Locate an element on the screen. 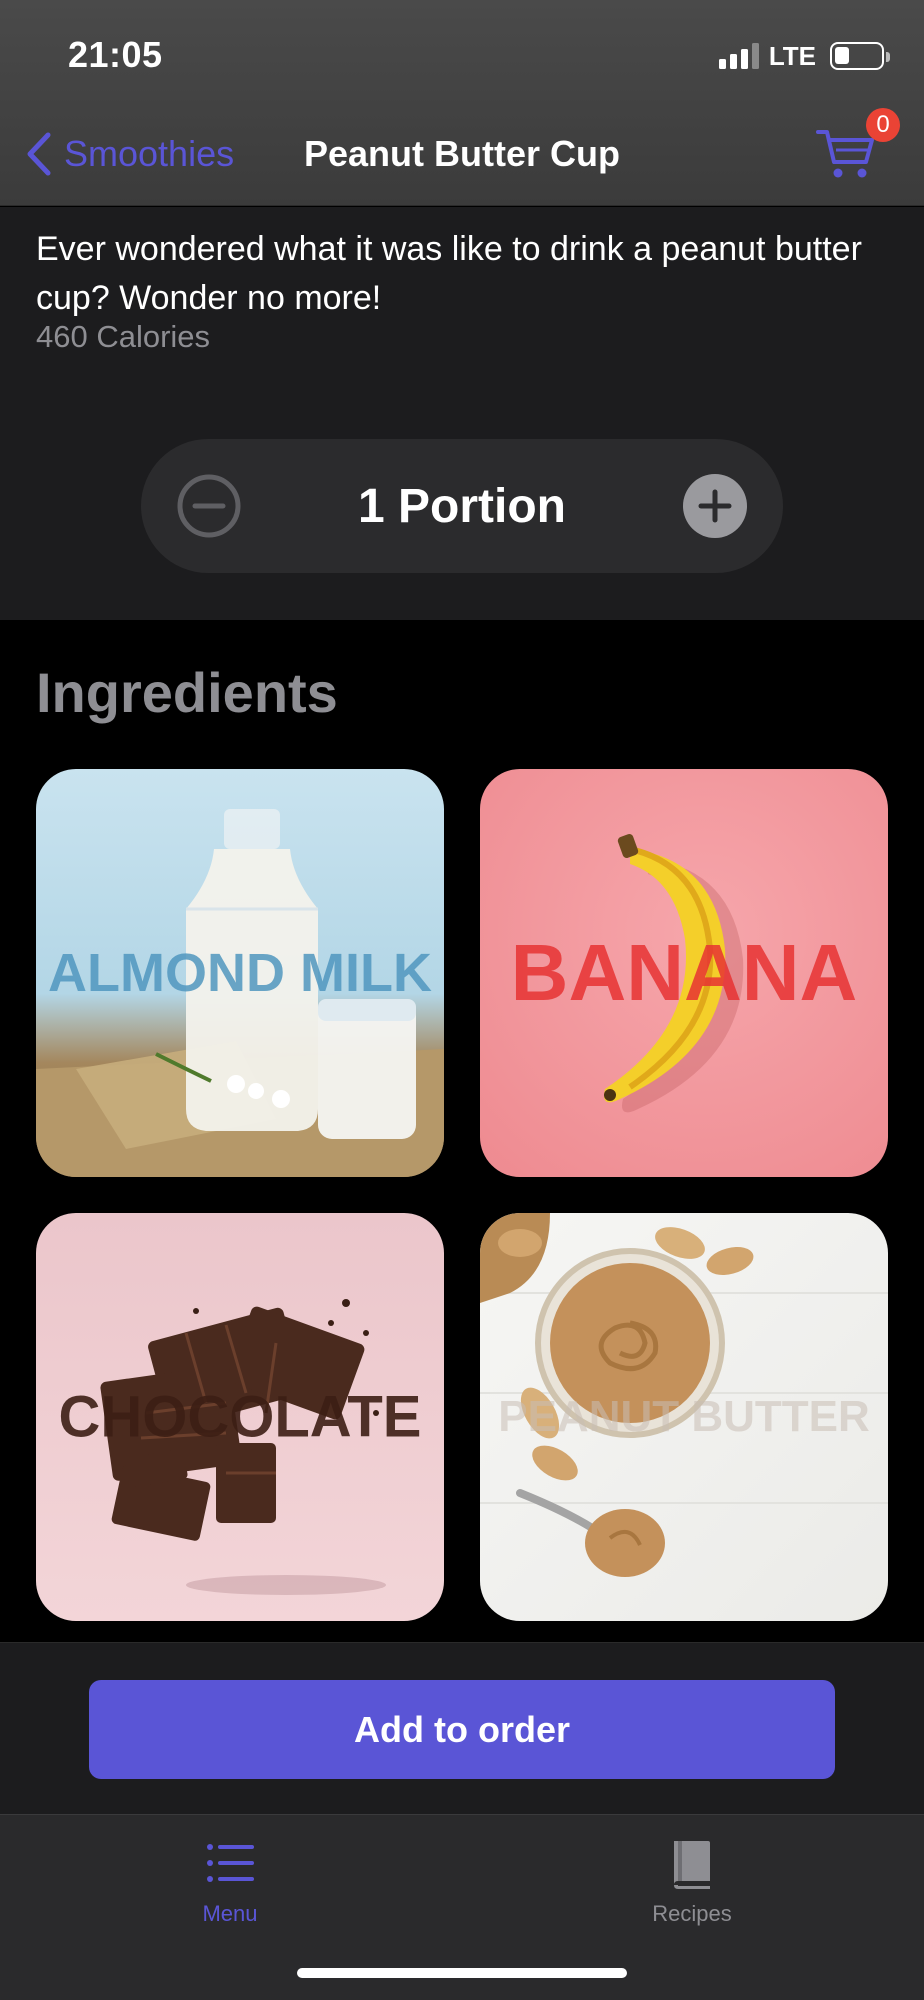 This screenshot has width=924, height=2000. status-indicators: LTE is located at coordinates (804, 56).